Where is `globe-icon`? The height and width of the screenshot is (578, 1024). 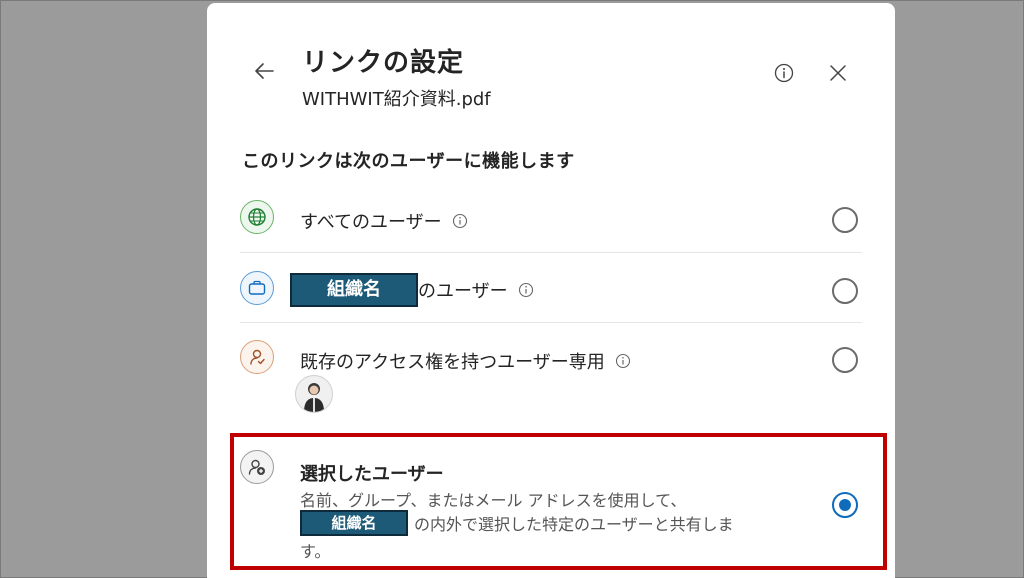
globe-icon is located at coordinates (257, 217).